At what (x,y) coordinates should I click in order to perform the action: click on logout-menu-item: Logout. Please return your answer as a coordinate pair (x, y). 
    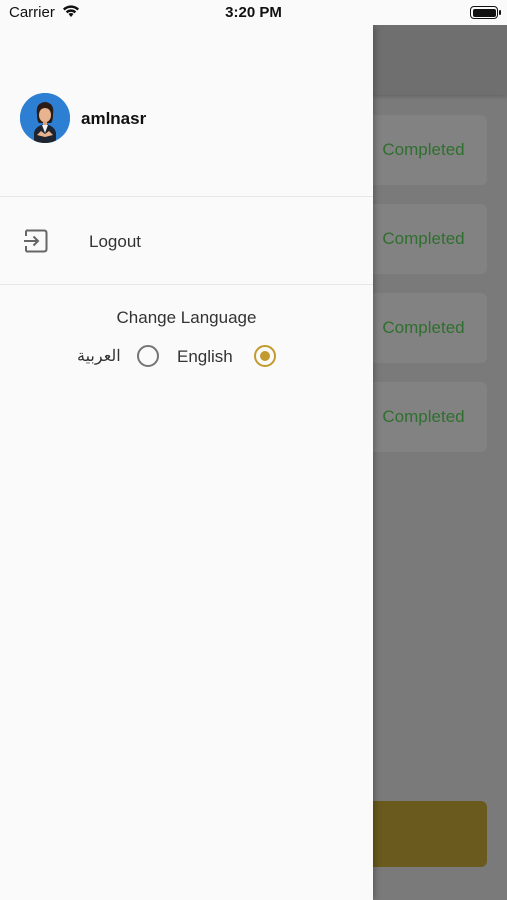
    Looking at the image, I should click on (186, 240).